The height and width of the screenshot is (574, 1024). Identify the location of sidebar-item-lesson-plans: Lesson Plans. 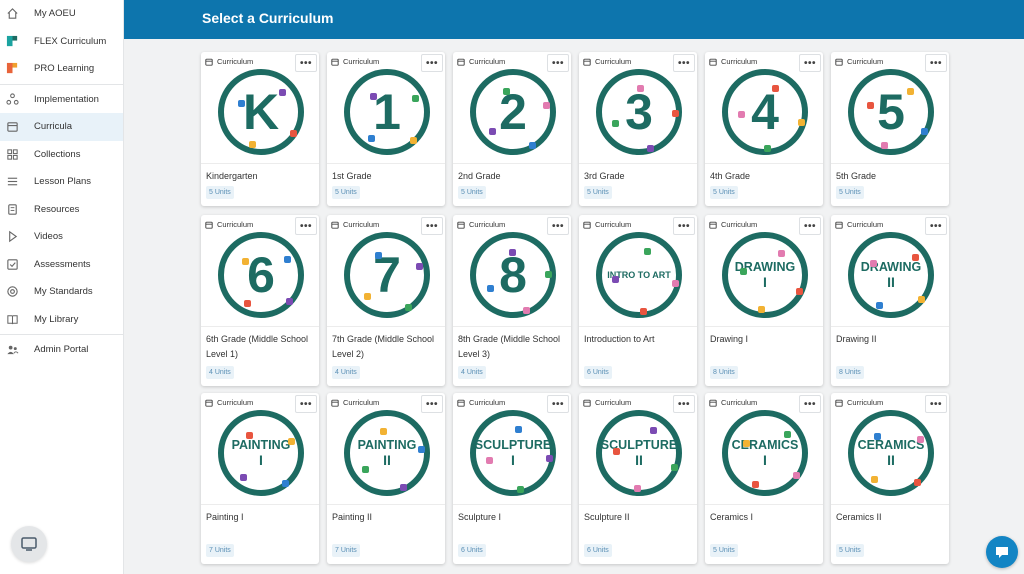
(61, 182).